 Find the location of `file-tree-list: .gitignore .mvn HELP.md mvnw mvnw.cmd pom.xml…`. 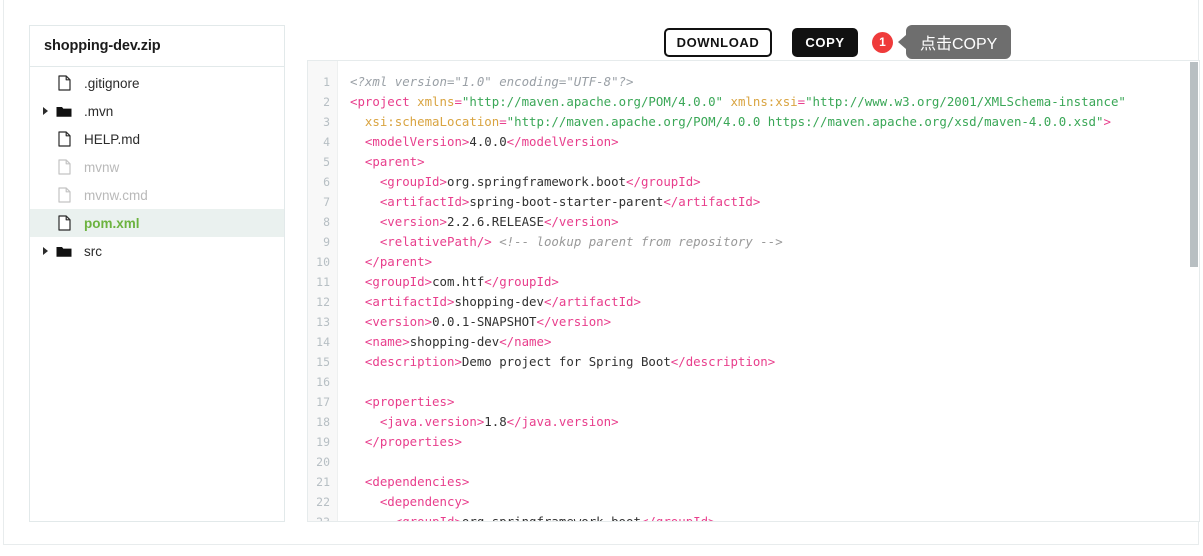

file-tree-list: .gitignore .mvn HELP.md mvnw mvnw.cmd pom.xml… is located at coordinates (157, 166).